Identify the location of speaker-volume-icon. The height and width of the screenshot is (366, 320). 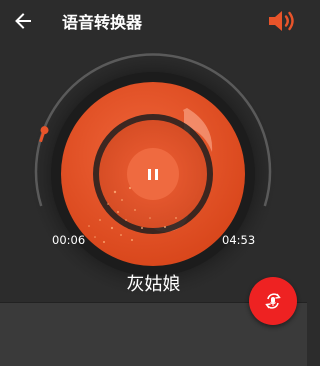
(281, 21).